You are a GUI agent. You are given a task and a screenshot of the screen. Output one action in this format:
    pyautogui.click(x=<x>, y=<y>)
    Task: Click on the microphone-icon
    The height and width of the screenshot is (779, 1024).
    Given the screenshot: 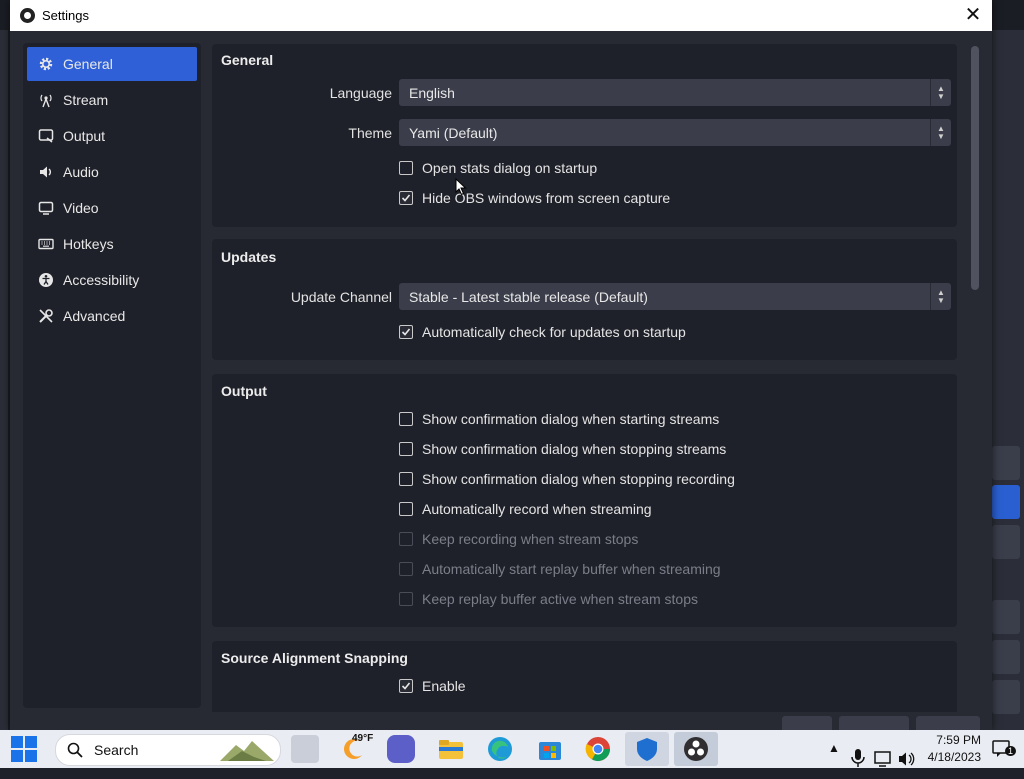 What is the action you would take?
    pyautogui.click(x=858, y=758)
    